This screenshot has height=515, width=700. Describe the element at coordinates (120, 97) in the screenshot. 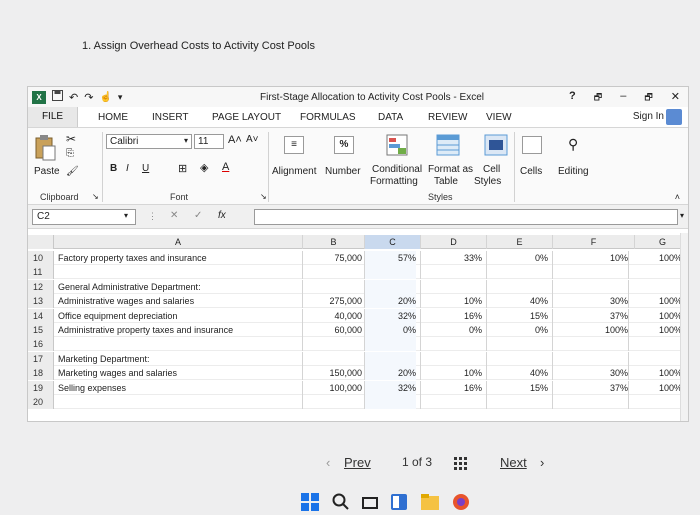

I see `customize-toolbar-icon: ▾` at that location.